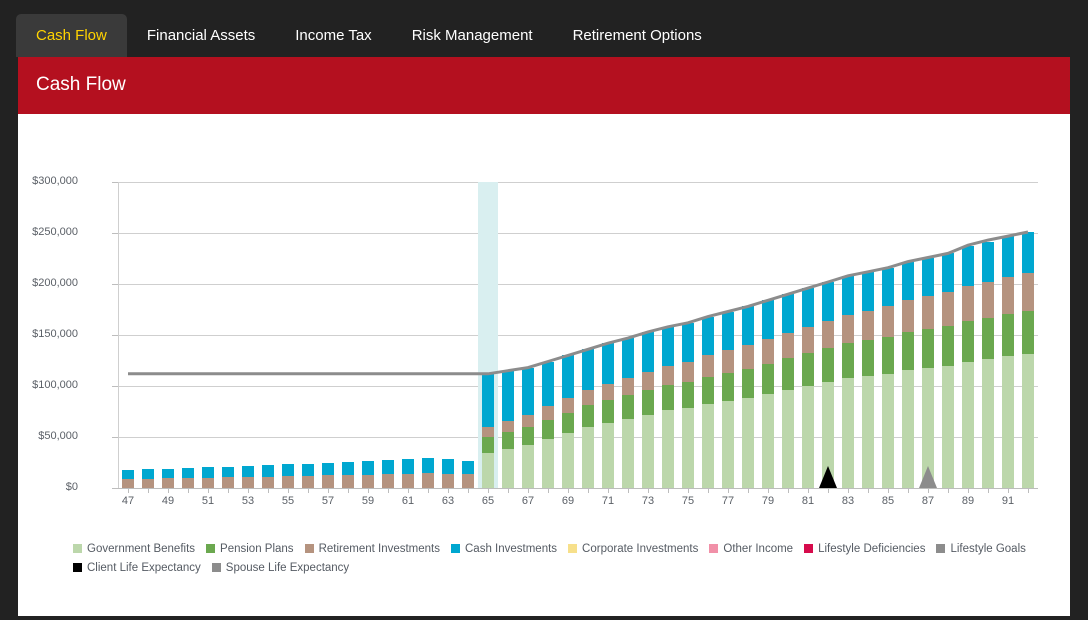  I want to click on y-axis-label: $250,000, so click(55, 232).